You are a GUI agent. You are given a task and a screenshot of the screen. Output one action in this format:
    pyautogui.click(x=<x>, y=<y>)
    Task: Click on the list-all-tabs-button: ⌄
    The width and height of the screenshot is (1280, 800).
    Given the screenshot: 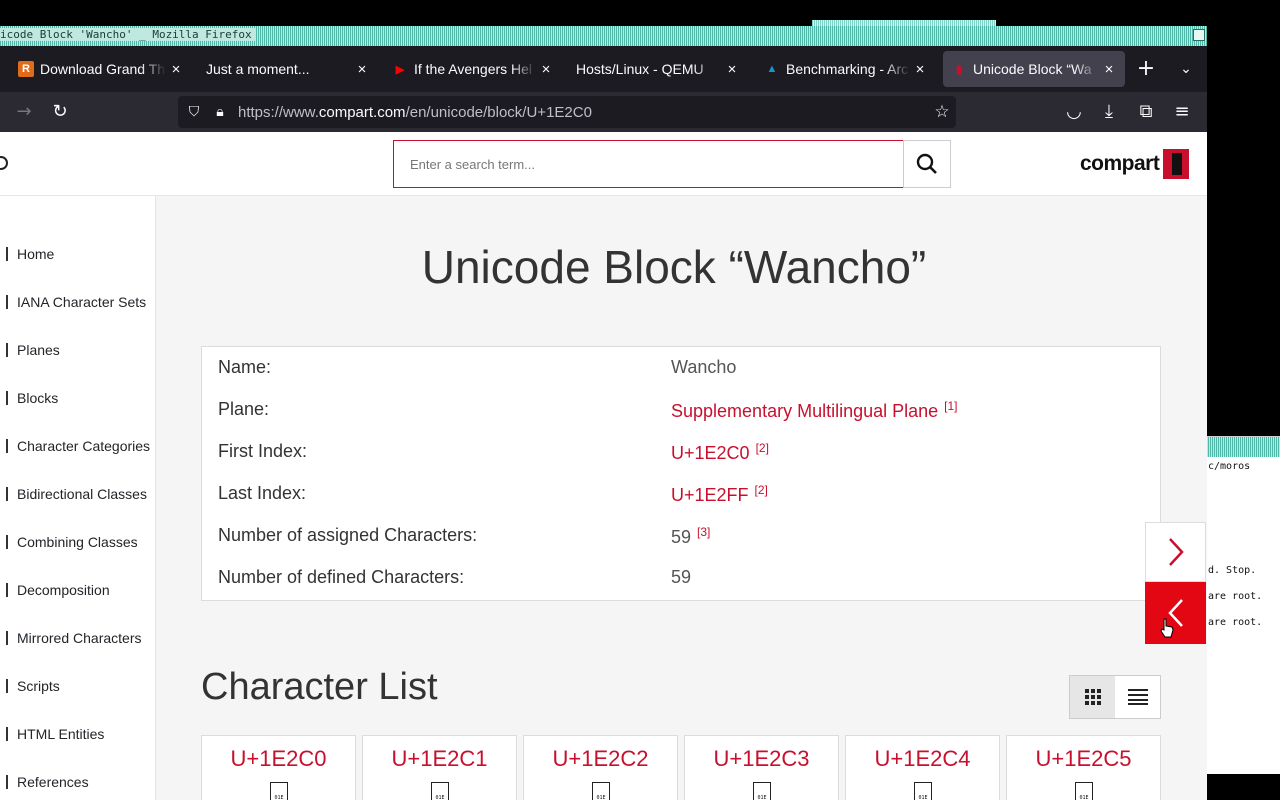 What is the action you would take?
    pyautogui.click(x=1186, y=69)
    